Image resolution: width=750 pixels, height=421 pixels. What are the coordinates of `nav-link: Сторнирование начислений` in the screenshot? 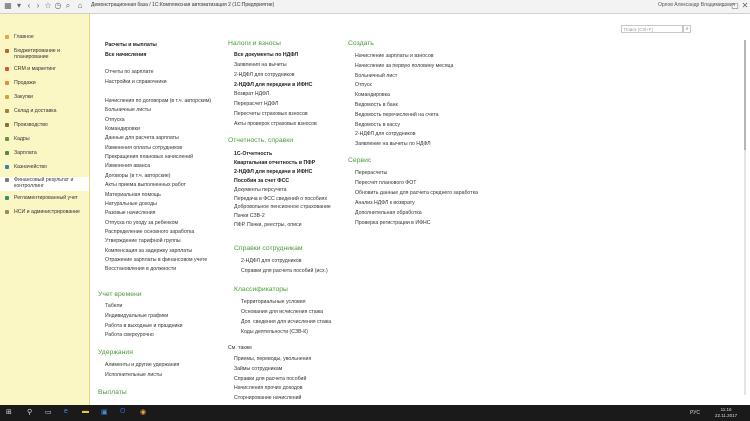 It's located at (267, 398).